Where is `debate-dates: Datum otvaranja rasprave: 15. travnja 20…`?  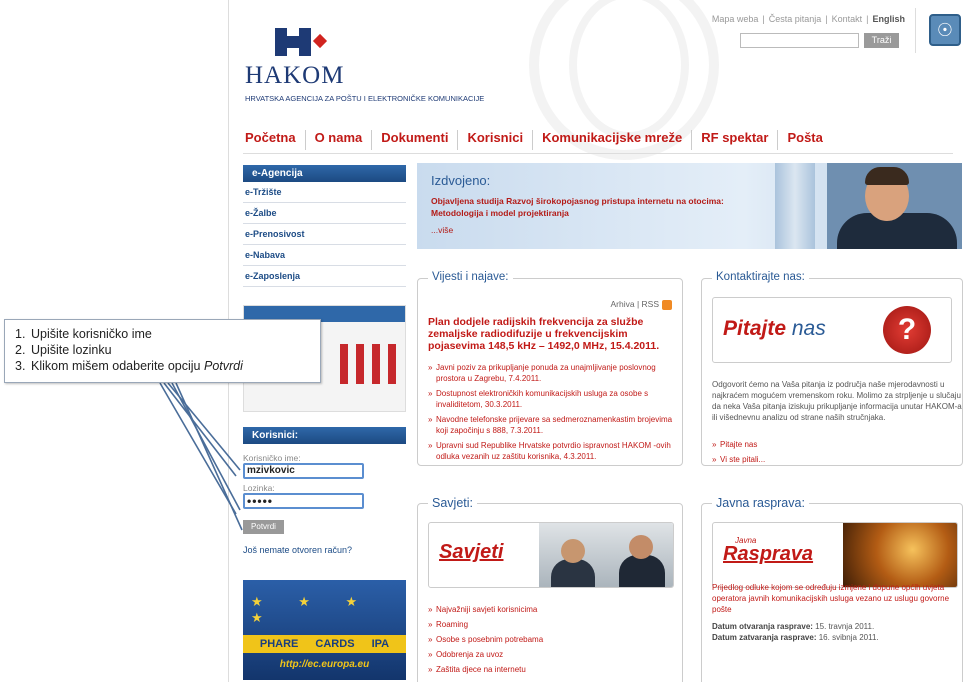
debate-dates: Datum otvaranja rasprave: 15. travnja 20… is located at coordinates (837, 632).